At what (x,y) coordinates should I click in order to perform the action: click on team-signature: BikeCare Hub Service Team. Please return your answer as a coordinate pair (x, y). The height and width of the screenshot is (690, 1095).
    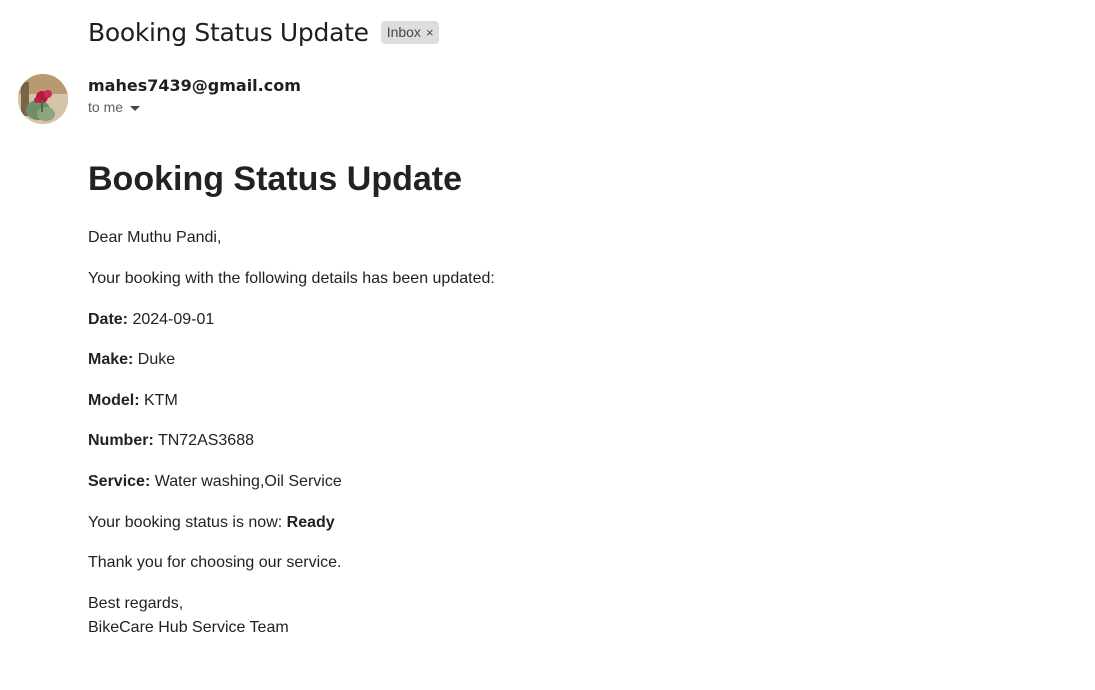
    Looking at the image, I should click on (188, 627).